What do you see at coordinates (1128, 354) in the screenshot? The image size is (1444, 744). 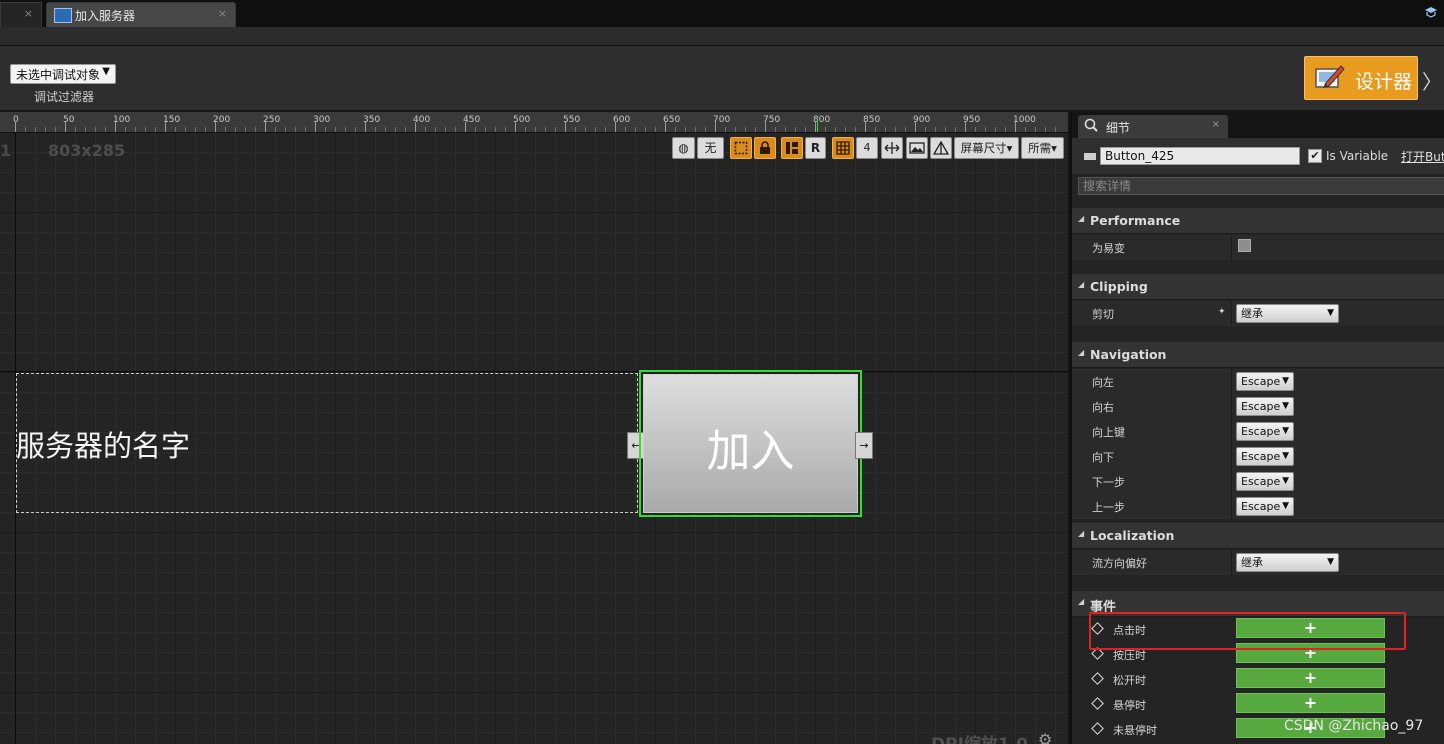 I see `section-navigation-label: Navigation` at bounding box center [1128, 354].